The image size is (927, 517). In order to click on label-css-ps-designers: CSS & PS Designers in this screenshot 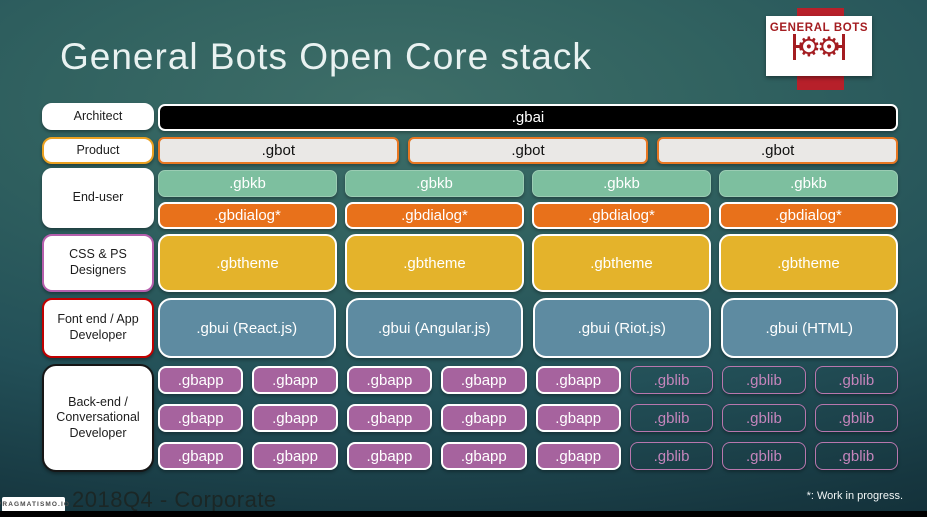, I will do `click(98, 263)`.